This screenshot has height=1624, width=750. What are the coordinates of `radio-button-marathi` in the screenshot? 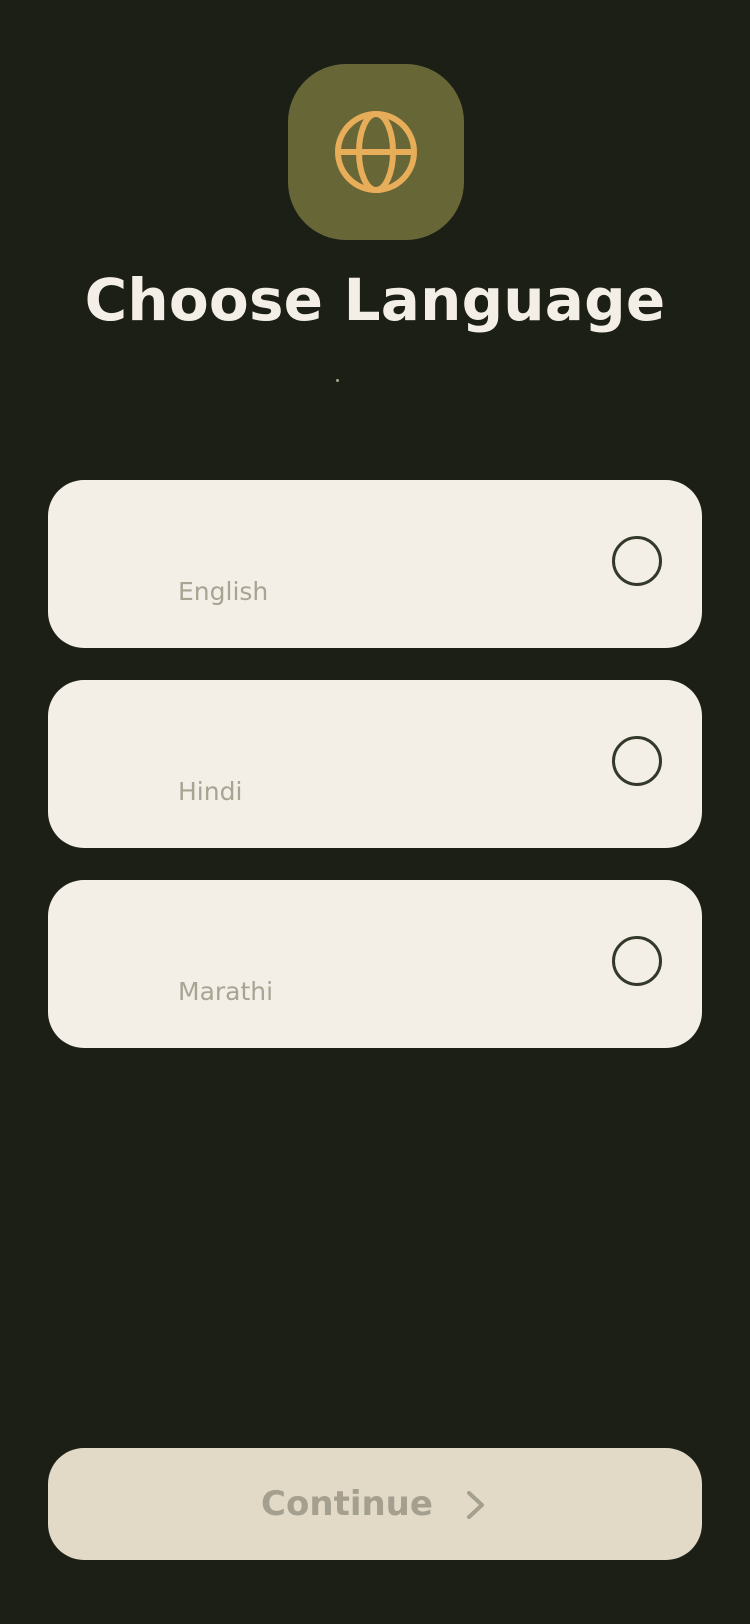 It's located at (637, 961).